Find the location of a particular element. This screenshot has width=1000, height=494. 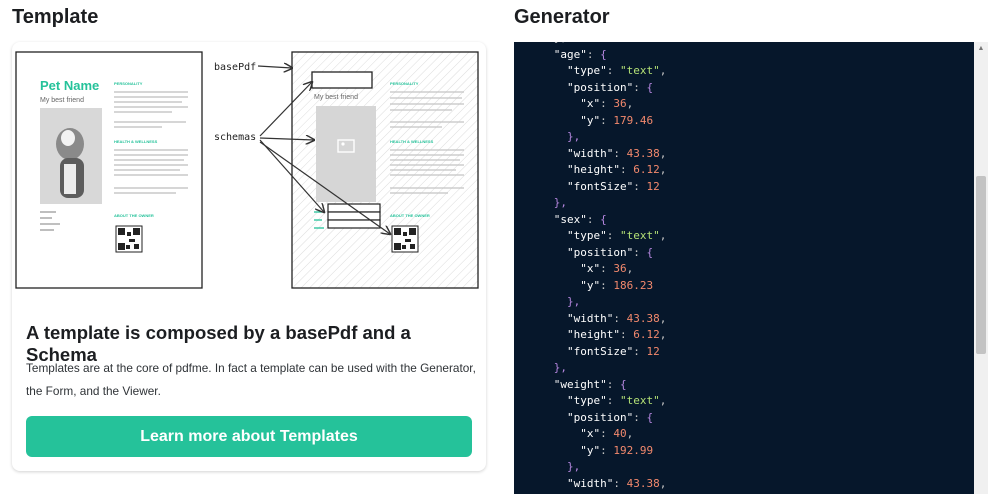

right-qr-code is located at coordinates (405, 239).